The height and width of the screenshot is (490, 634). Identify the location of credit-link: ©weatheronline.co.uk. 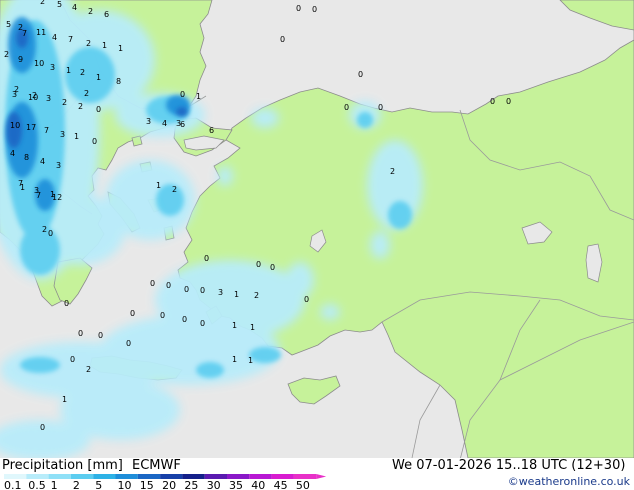
(569, 481).